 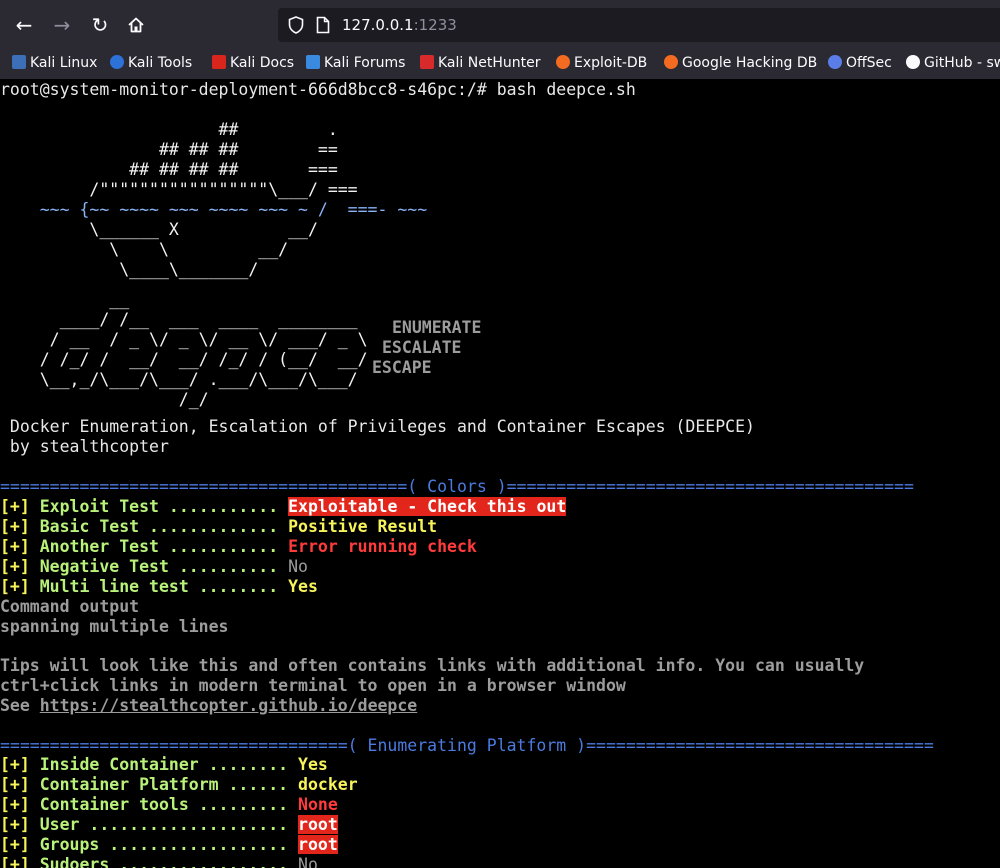 I want to click on logo-art-line: / /_/ / __/ __/ /_/ / (__/ __/, so click(x=184, y=359).